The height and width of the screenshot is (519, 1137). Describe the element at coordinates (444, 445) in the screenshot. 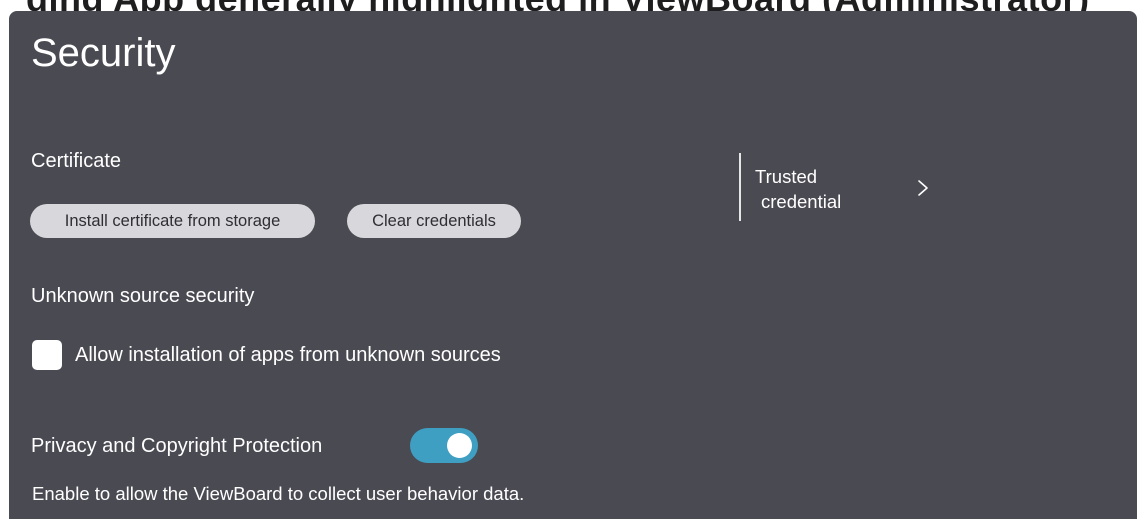

I see `privacy-protection-toggle` at that location.